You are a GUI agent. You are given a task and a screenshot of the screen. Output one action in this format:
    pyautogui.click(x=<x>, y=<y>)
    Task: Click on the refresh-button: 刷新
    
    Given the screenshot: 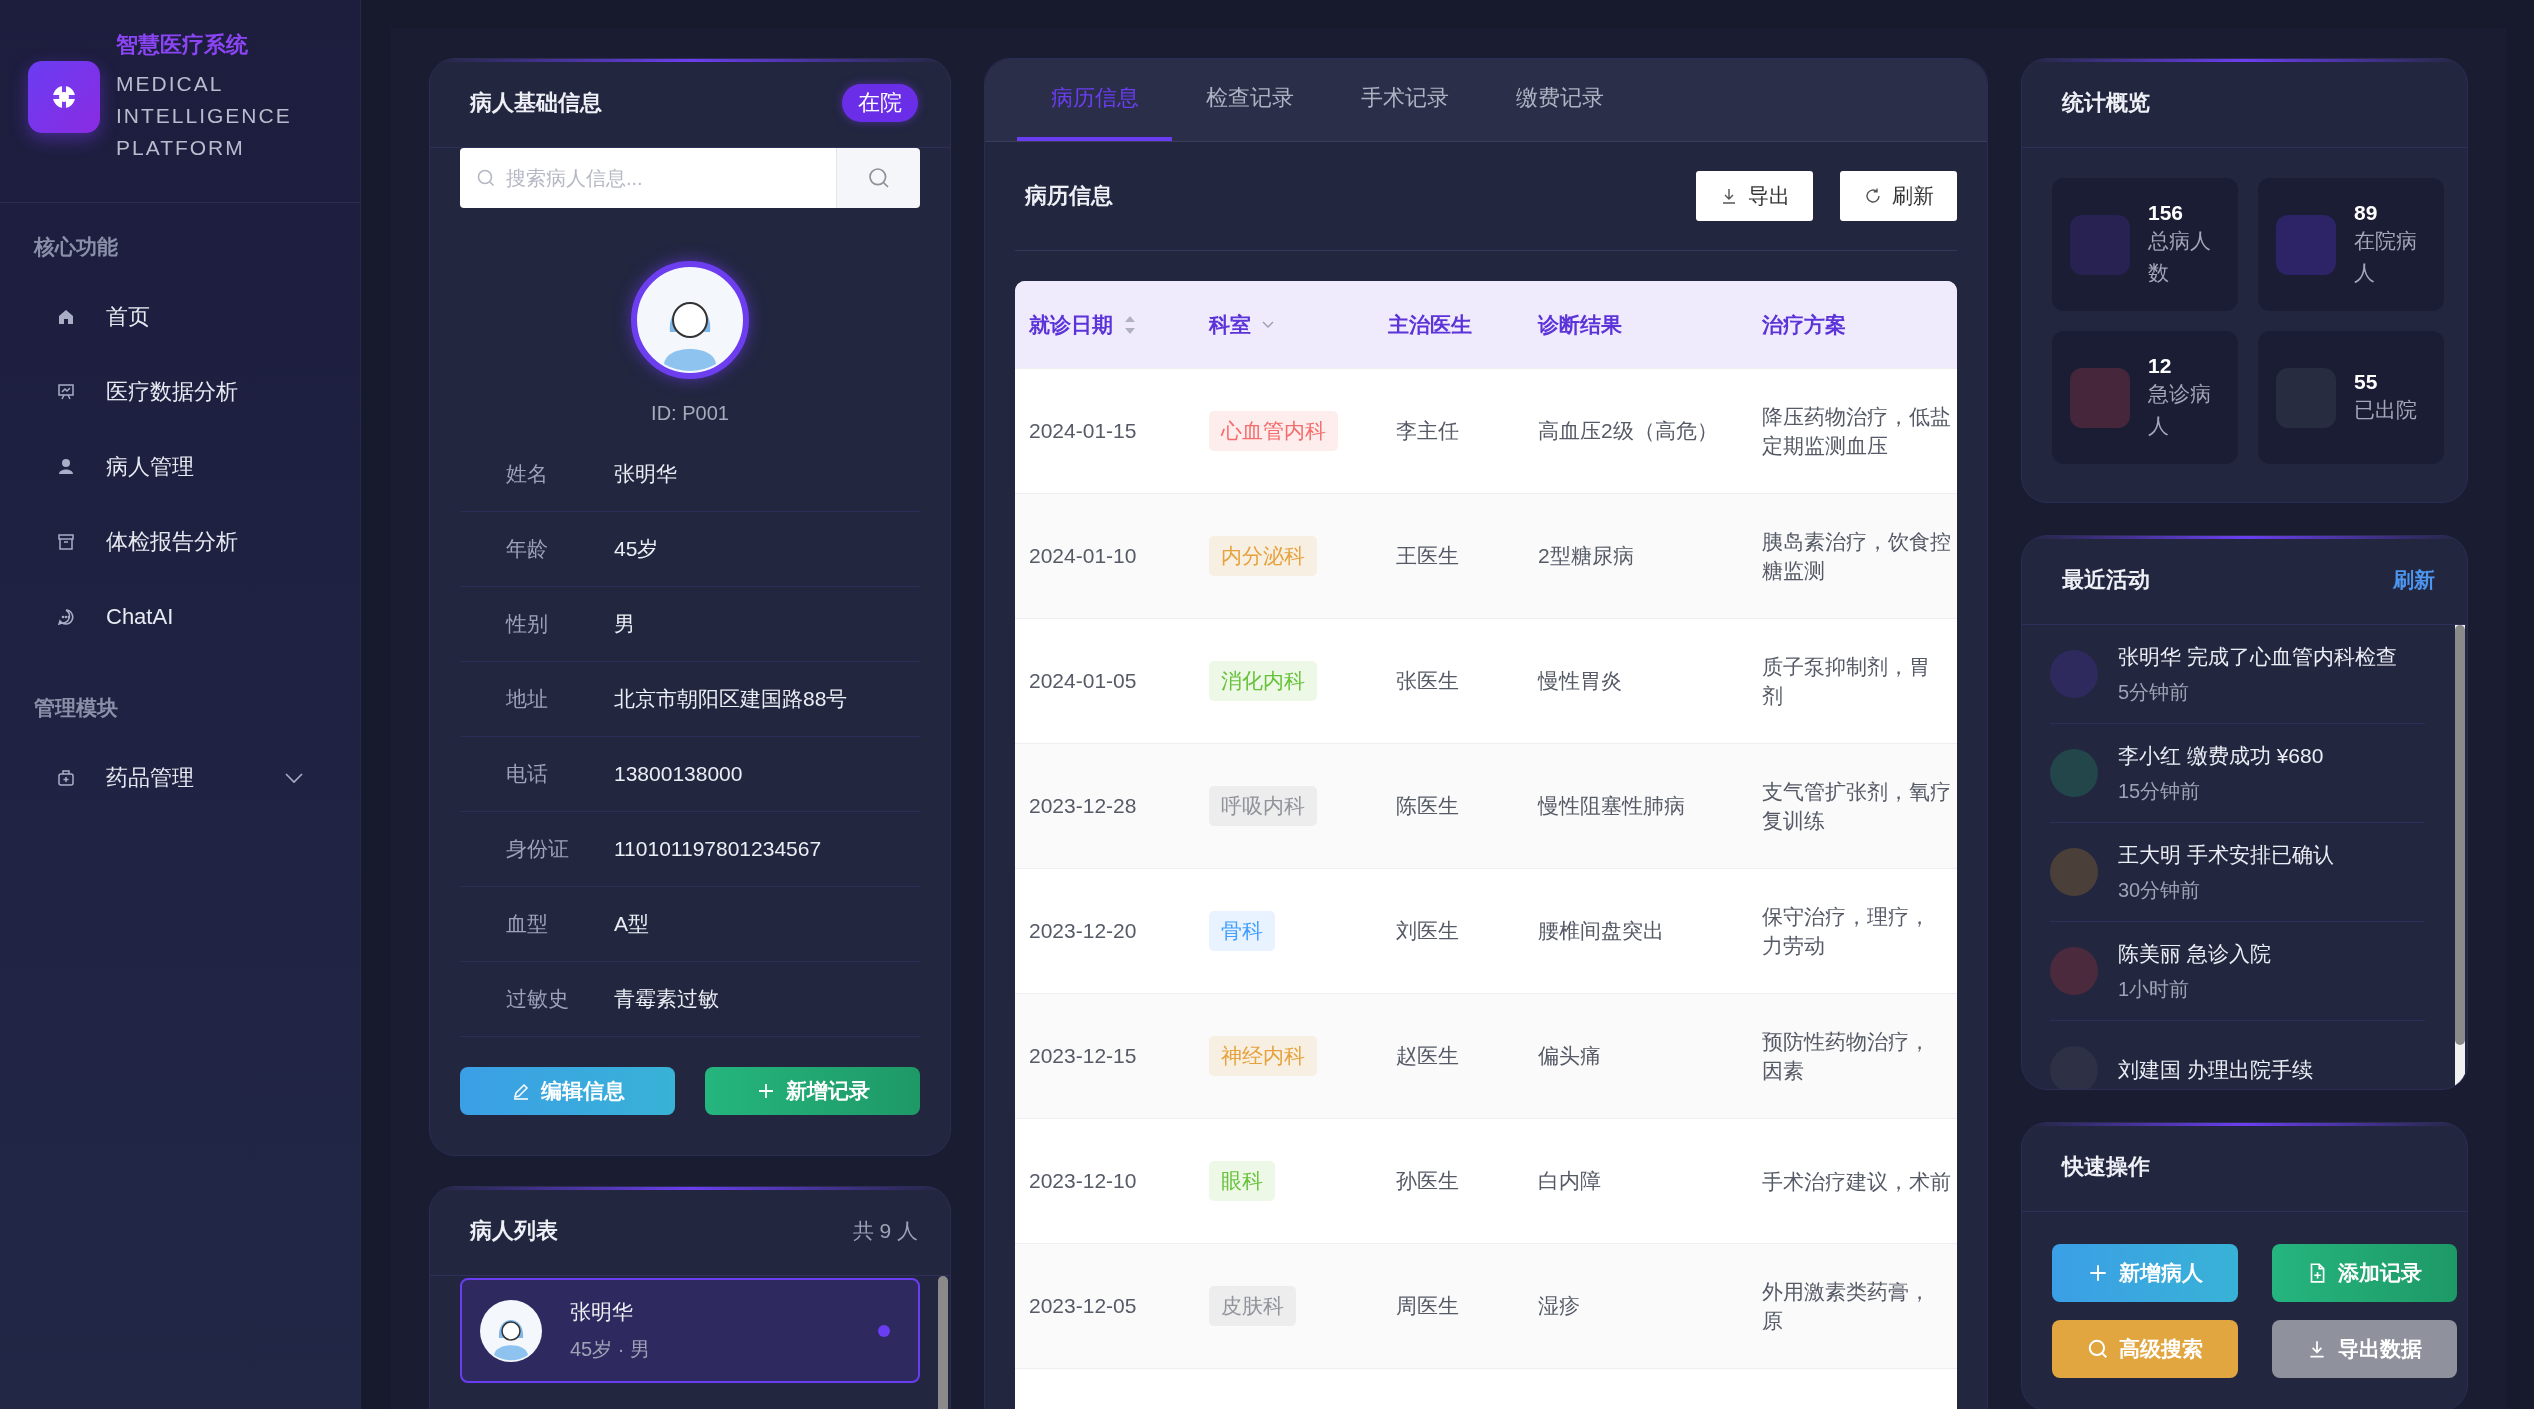 What is the action you would take?
    pyautogui.click(x=1898, y=196)
    